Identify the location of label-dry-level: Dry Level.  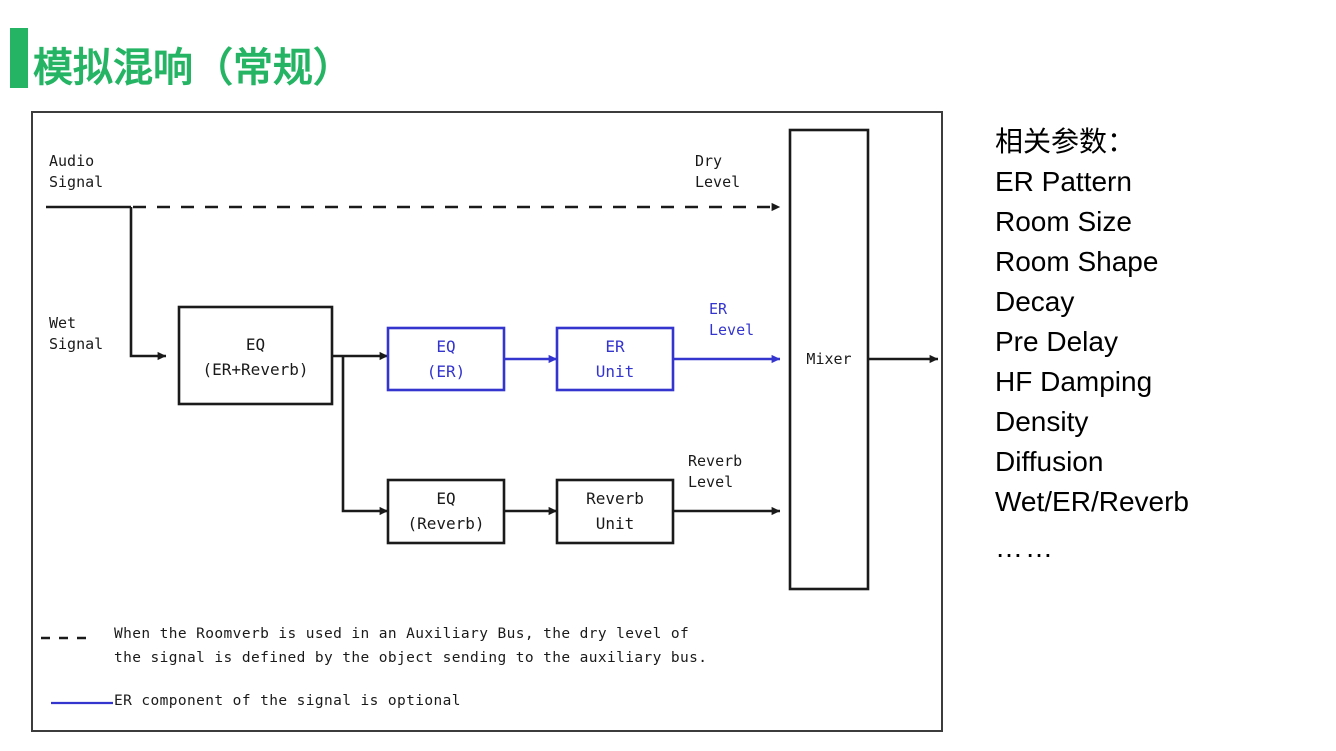
(718, 171).